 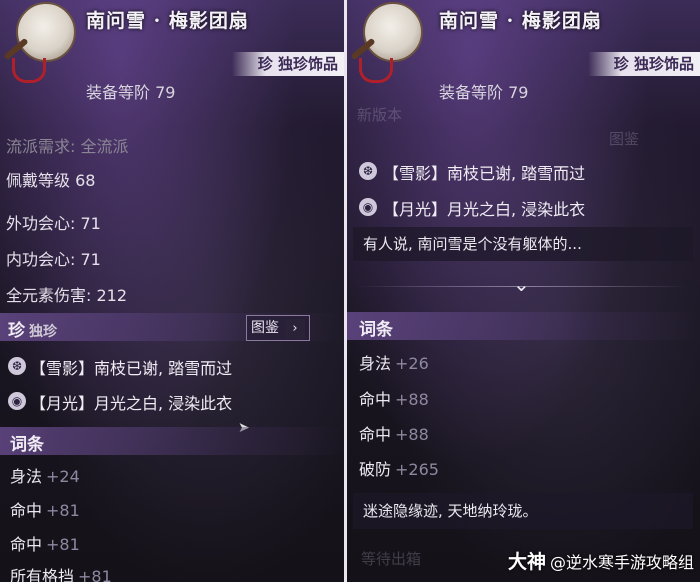 I want to click on stat-outer-crit: 外功会心: 71, so click(x=53, y=223).